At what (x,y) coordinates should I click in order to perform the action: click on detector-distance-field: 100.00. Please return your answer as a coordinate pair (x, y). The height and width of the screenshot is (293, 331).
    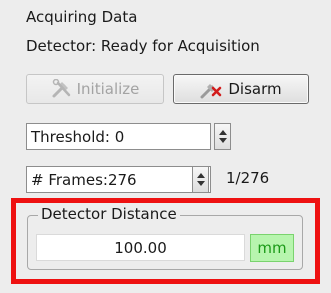
    Looking at the image, I should click on (140, 247).